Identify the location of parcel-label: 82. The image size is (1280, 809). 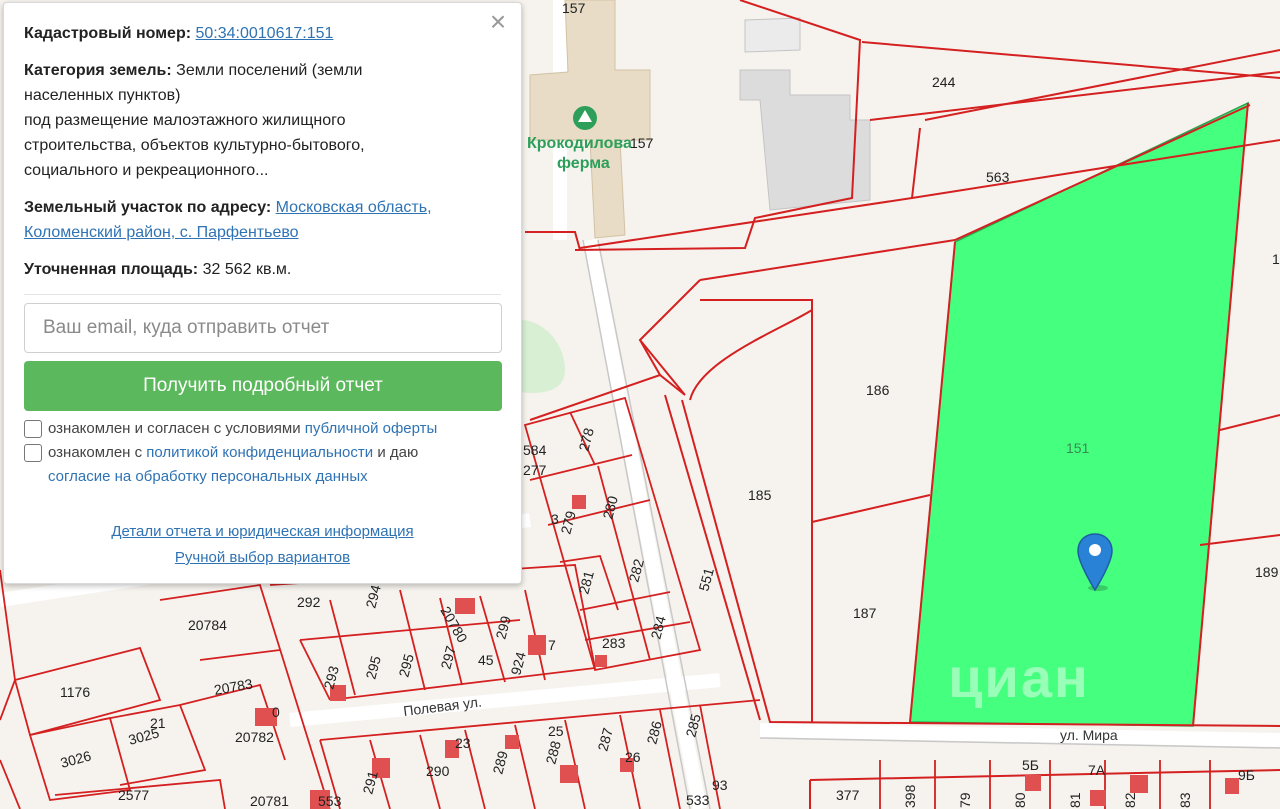
(1130, 800).